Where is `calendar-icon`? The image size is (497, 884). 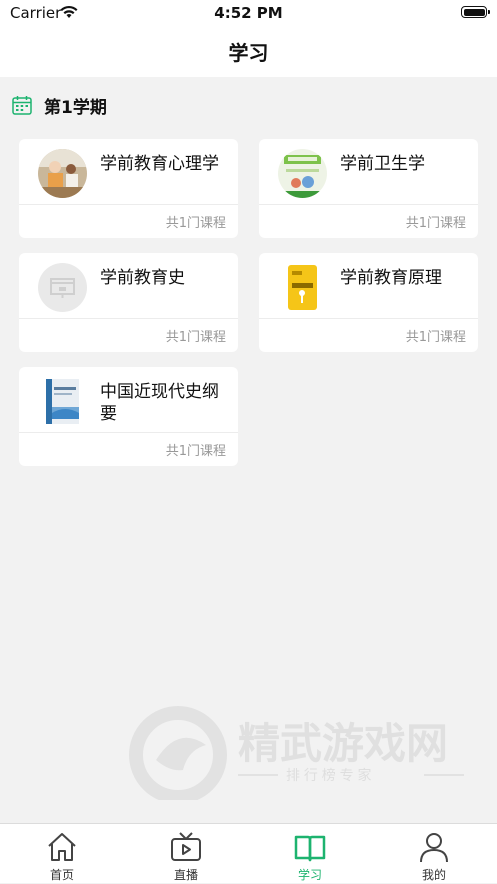 calendar-icon is located at coordinates (22, 105).